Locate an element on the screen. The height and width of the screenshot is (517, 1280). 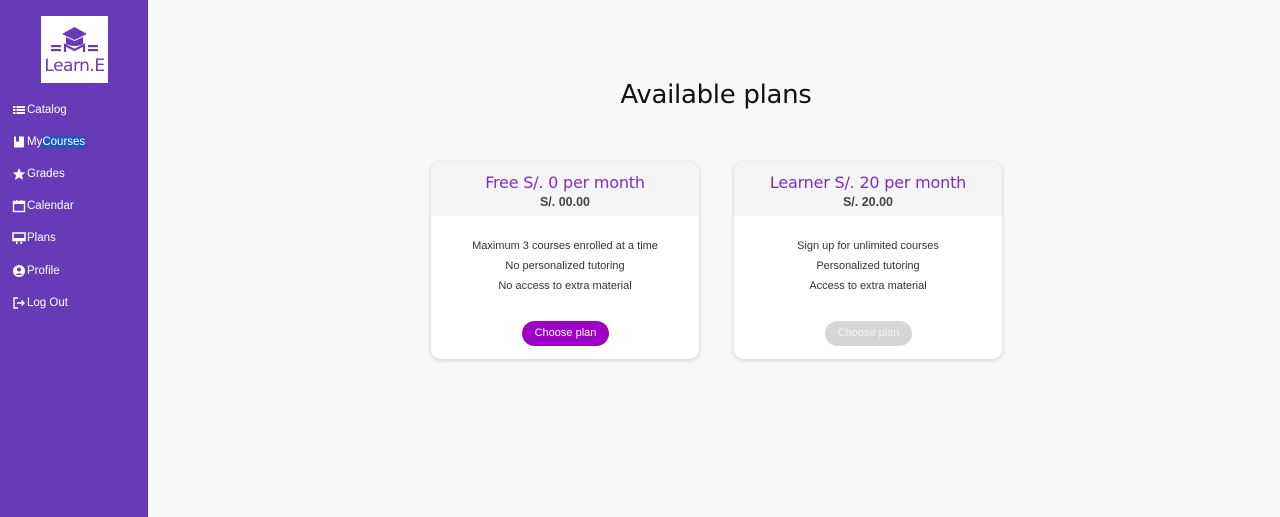
list-icon is located at coordinates (19, 110).